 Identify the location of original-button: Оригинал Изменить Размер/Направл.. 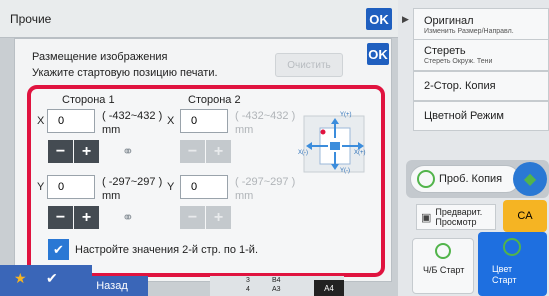
(481, 25).